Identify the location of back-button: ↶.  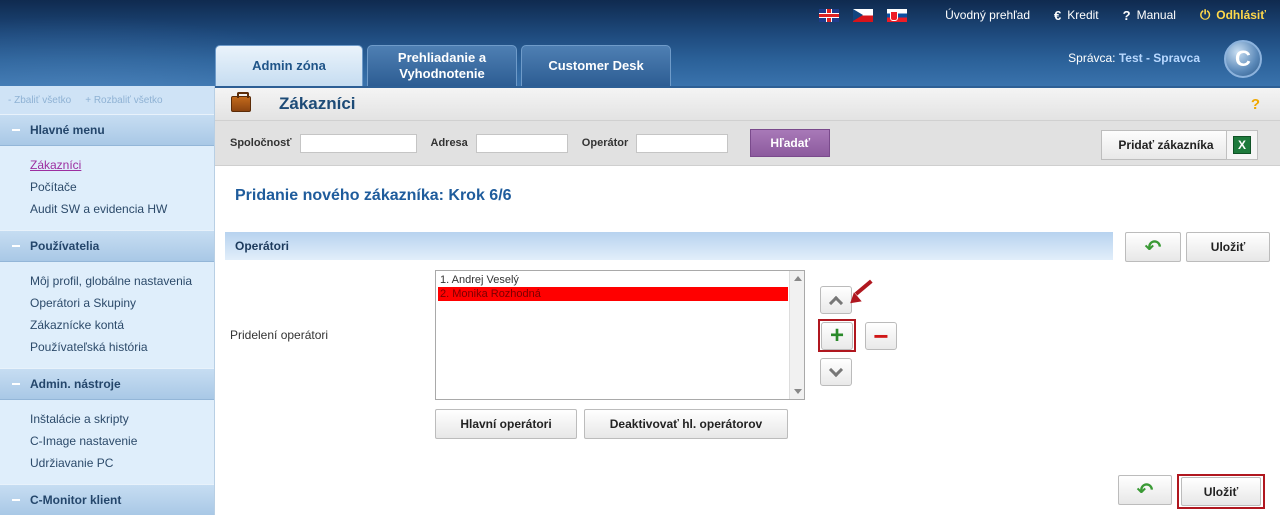
(1153, 247).